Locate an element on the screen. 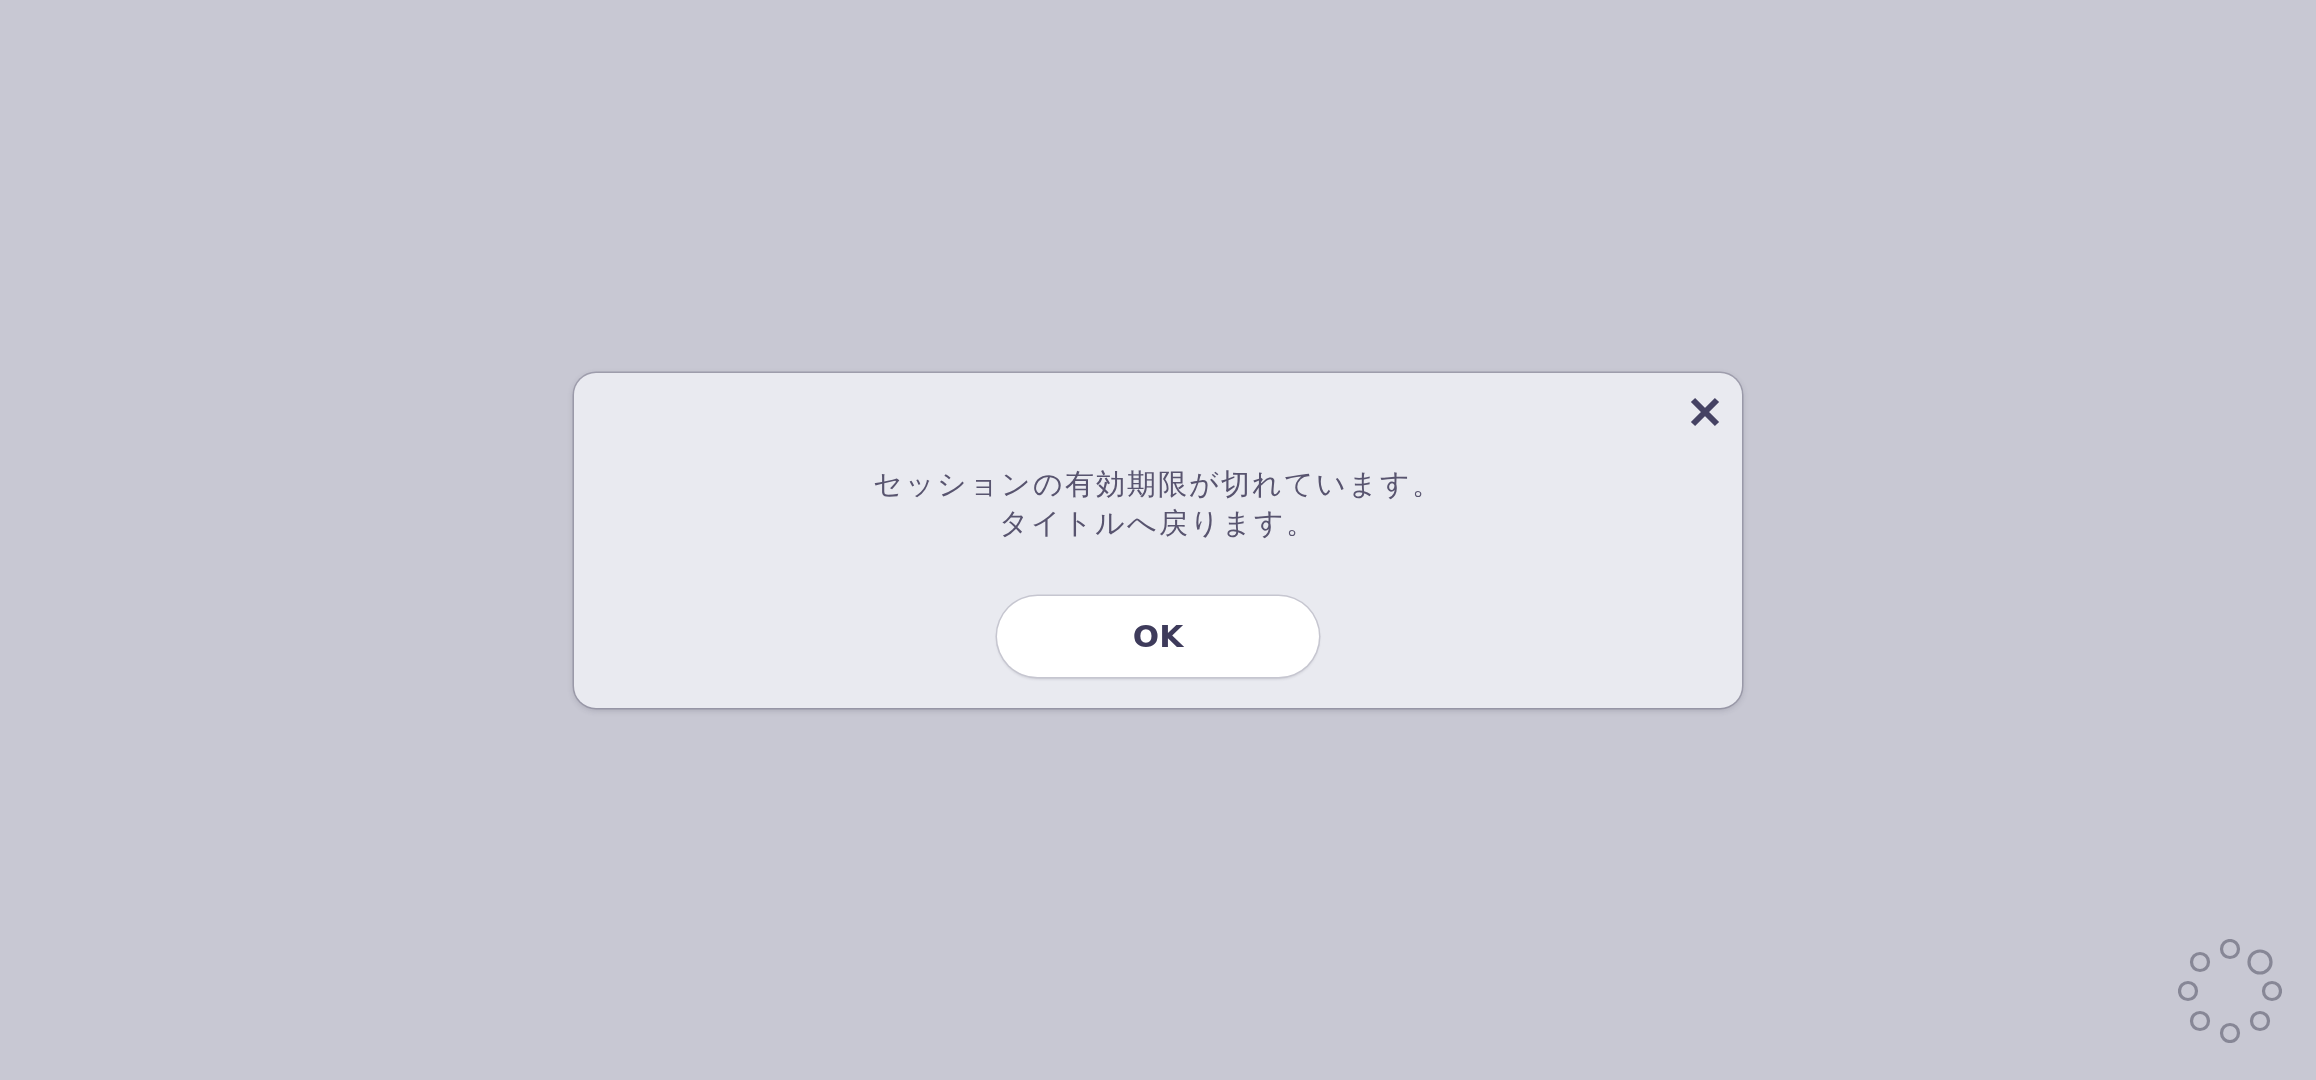 The width and height of the screenshot is (2316, 1080). dialog-message-line: セッションの有効期限が切れています。 is located at coordinates (1158, 484).